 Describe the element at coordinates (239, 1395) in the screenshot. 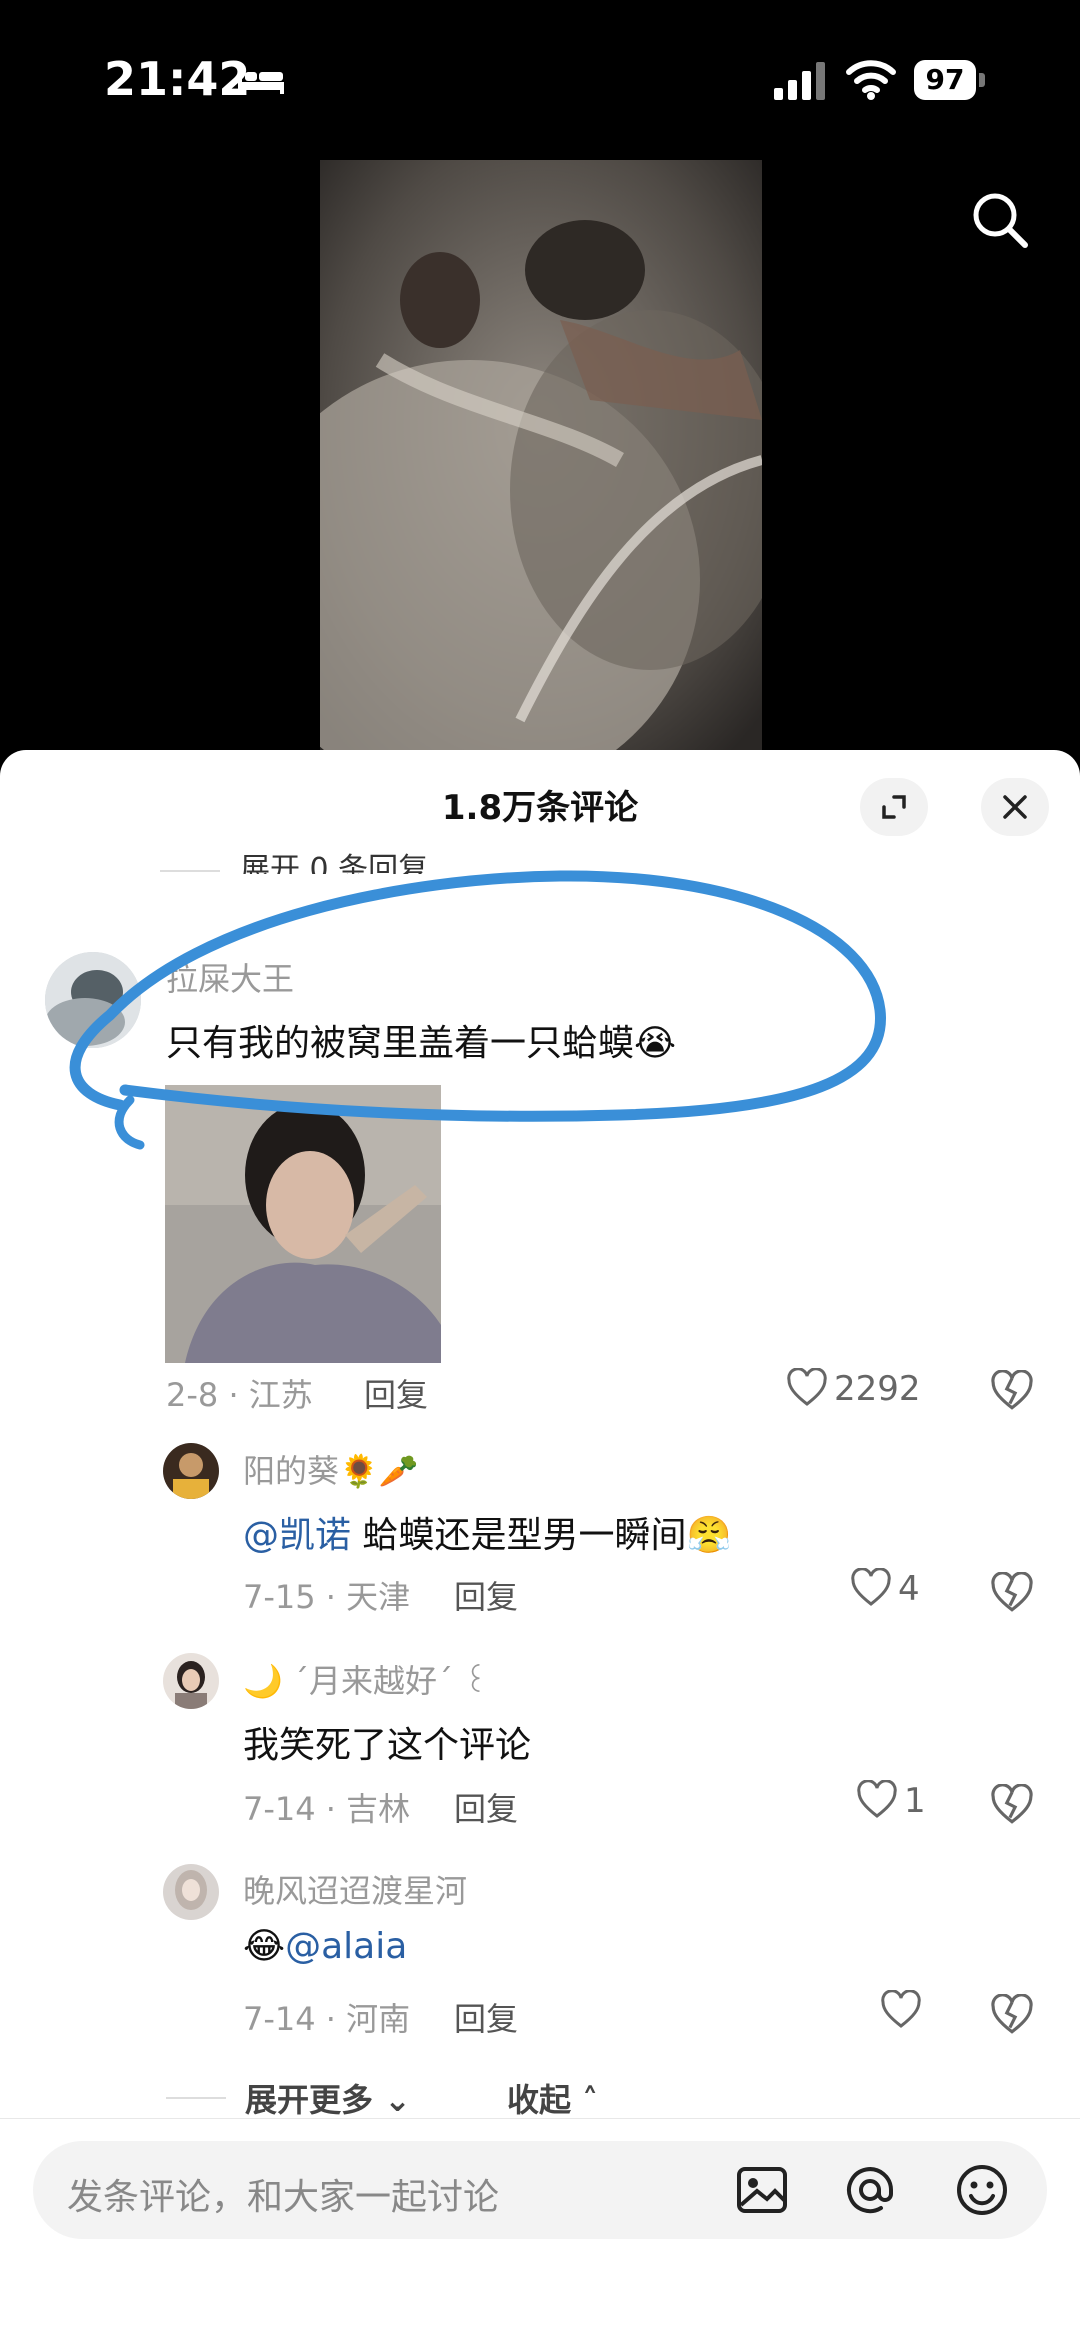

I see `comment-date-location: 2-8 · 江苏` at that location.